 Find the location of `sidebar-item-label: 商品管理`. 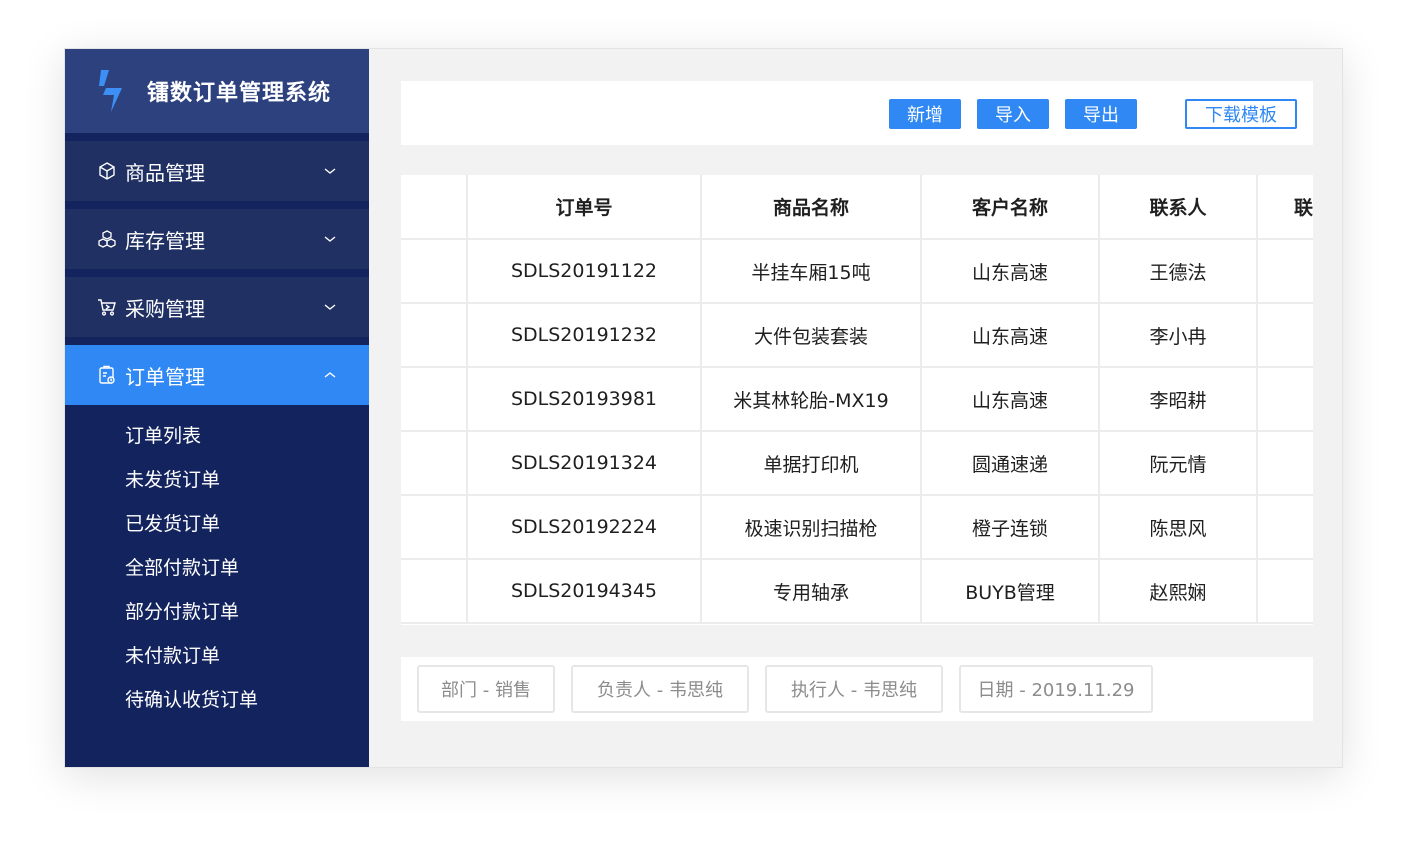

sidebar-item-label: 商品管理 is located at coordinates (165, 172).